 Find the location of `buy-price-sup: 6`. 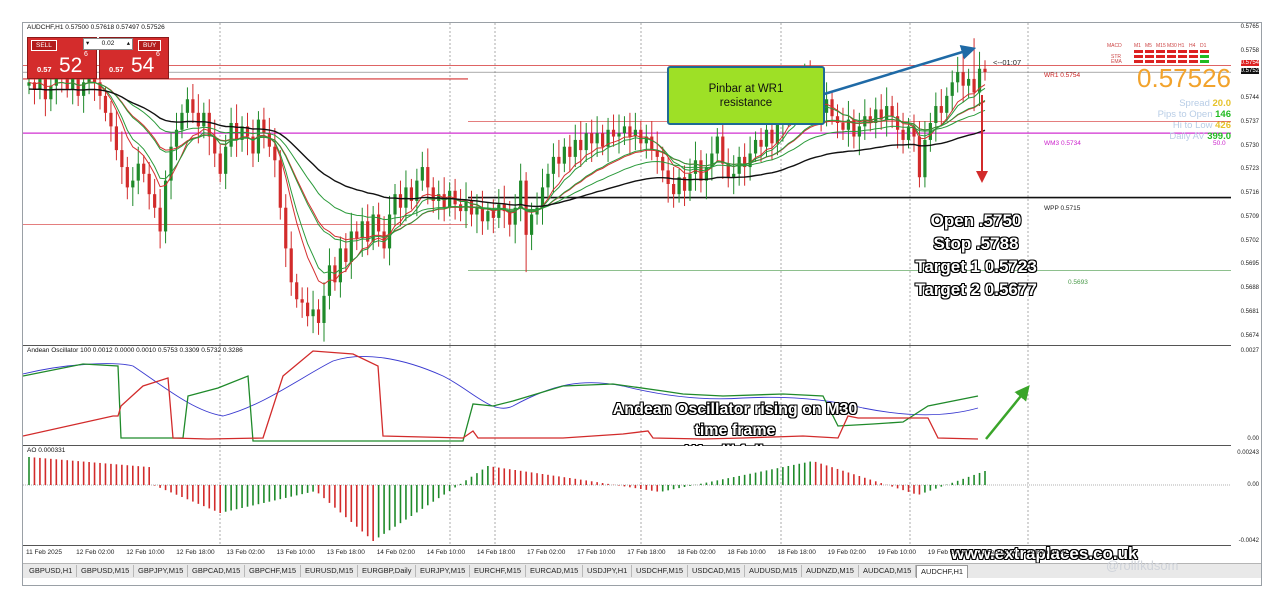

buy-price-sup: 6 is located at coordinates (158, 54).